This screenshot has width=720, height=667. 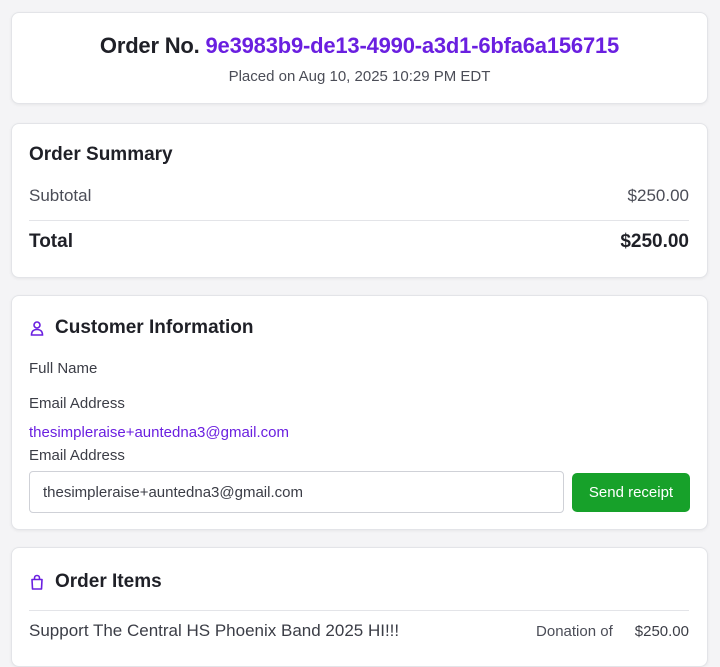 I want to click on customer-info-title: Customer Information, so click(x=141, y=328).